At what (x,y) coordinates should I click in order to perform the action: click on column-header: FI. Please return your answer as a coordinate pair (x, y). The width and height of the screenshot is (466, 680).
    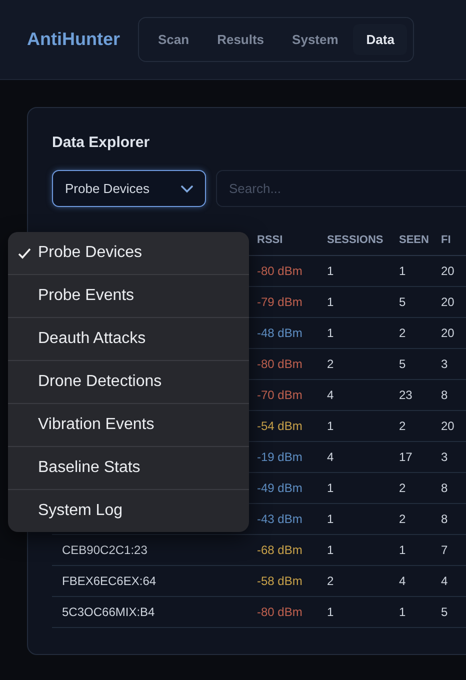
    Looking at the image, I should click on (453, 240).